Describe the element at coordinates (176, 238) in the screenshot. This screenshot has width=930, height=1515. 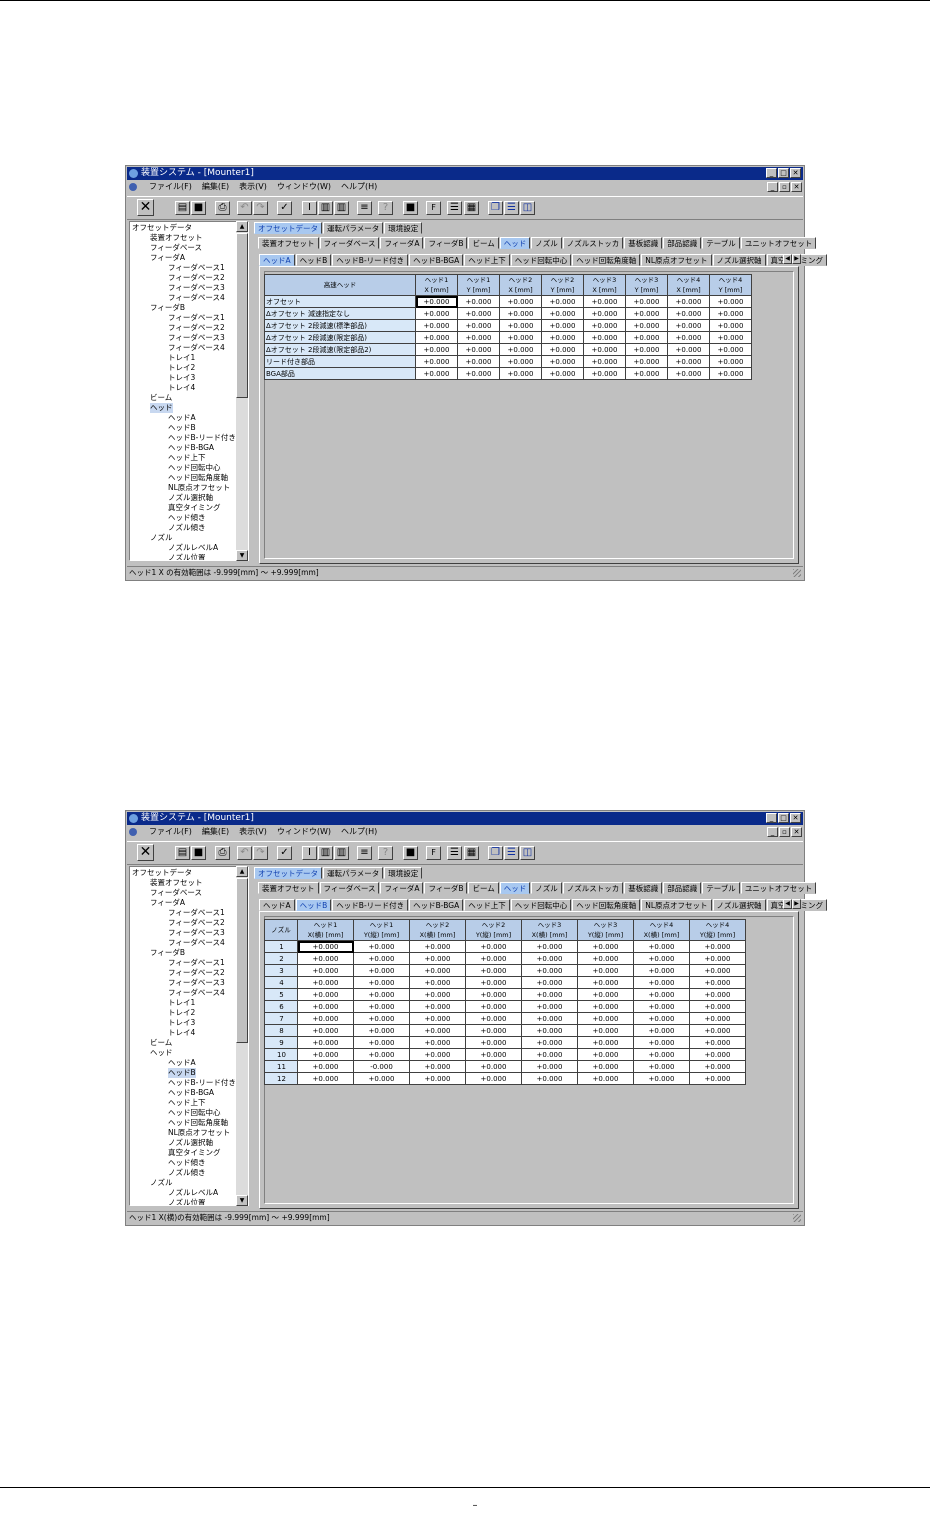
I see `tree-item: 装置オフセット` at that location.